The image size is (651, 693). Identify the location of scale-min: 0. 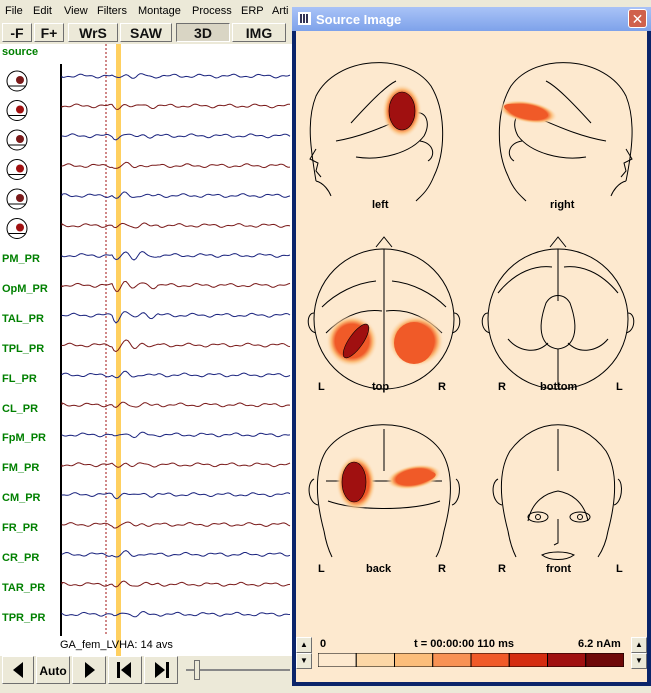
(323, 644).